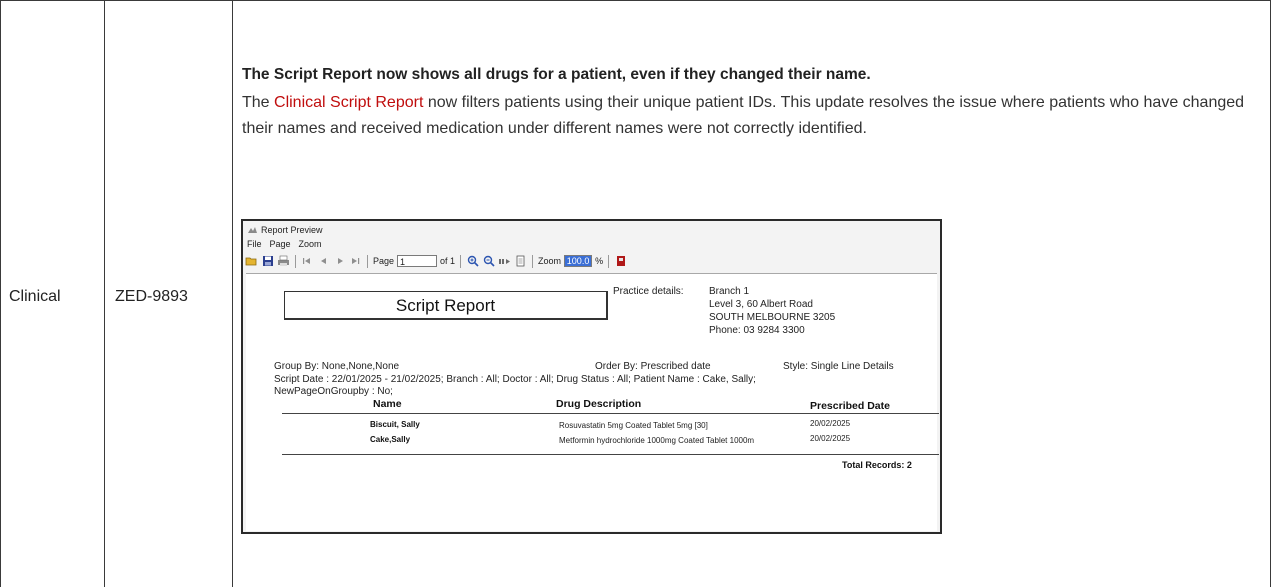 This screenshot has height=587, width=1271. Describe the element at coordinates (310, 244) in the screenshot. I see `menu-zoom: Zoom` at that location.